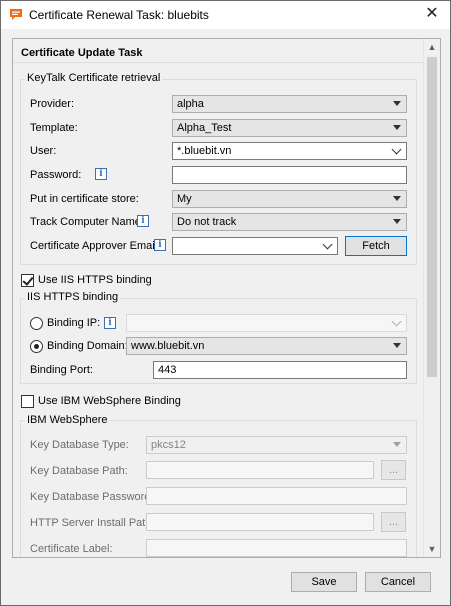 Image resolution: width=451 pixels, height=606 pixels. What do you see at coordinates (255, 246) in the screenshot?
I see `approver-email-combo` at bounding box center [255, 246].